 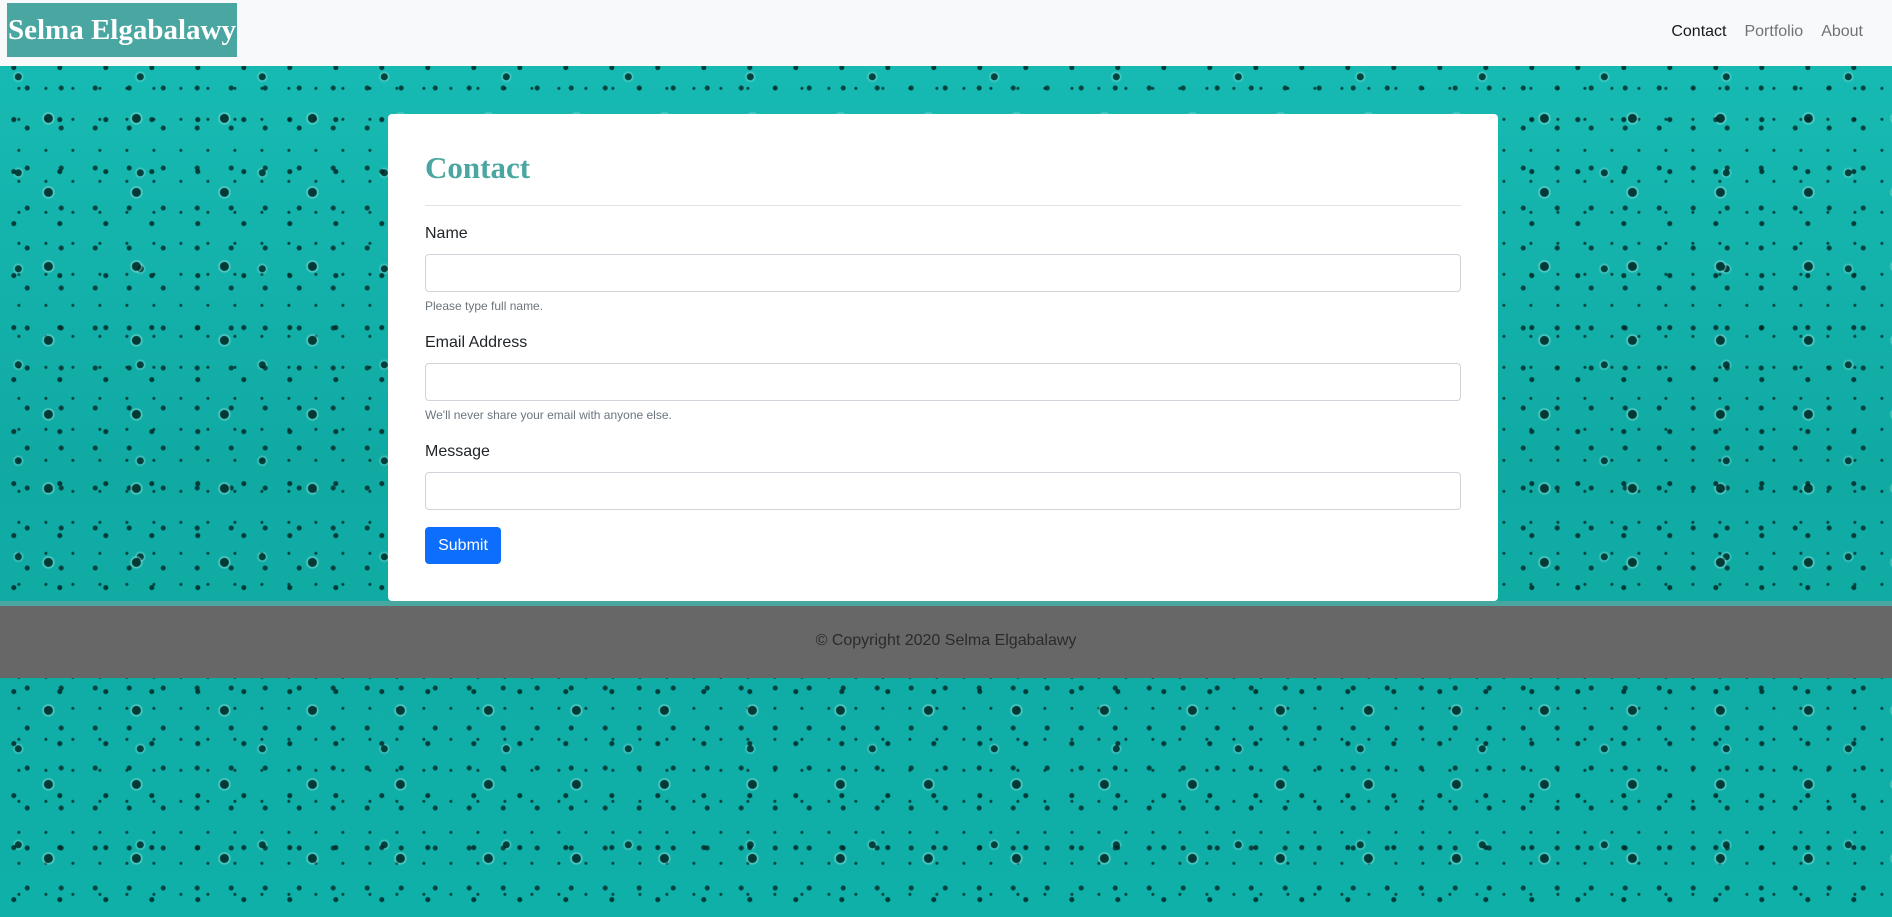 What do you see at coordinates (457, 451) in the screenshot?
I see `message-label: Message` at bounding box center [457, 451].